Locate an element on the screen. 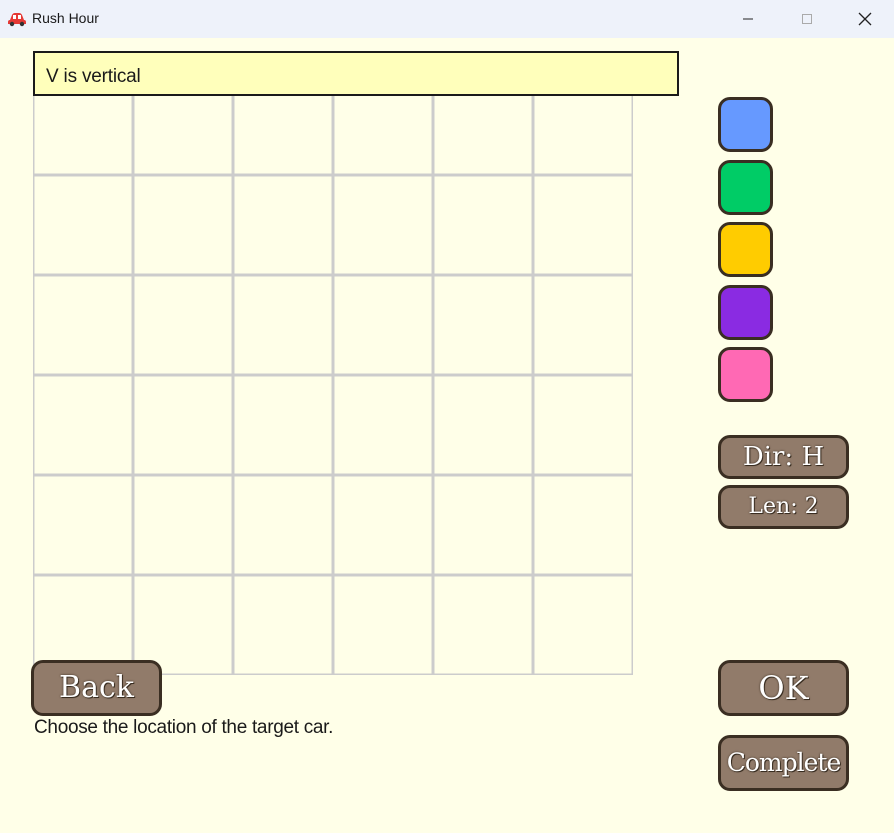 The height and width of the screenshot is (833, 894). instruction-text: Choose the location of the target car. is located at coordinates (184, 727).